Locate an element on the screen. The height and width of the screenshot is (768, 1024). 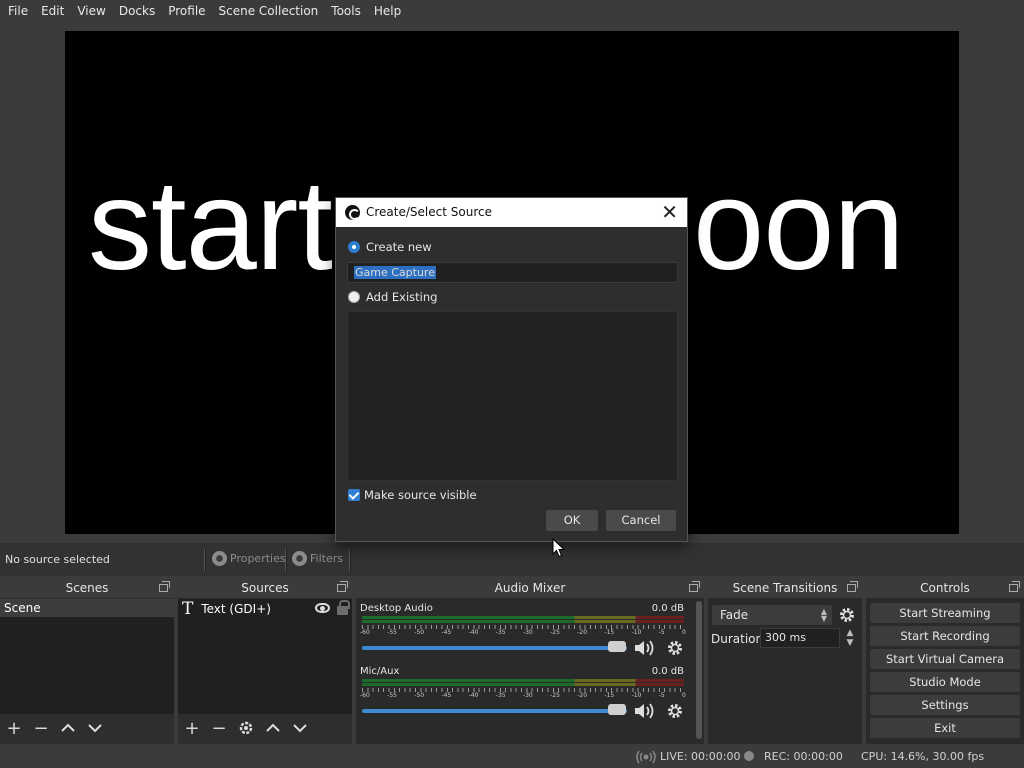
scene-transitions-title: Scene Transitions is located at coordinates (785, 588).